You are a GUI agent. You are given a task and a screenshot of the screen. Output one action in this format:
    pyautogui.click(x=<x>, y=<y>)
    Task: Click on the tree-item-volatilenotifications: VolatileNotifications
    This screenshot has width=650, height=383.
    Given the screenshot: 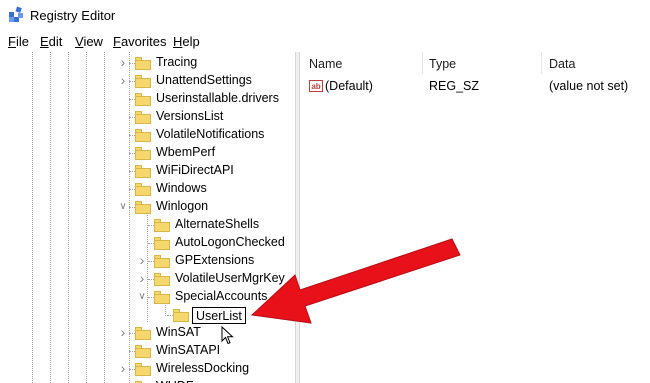 What is the action you would take?
    pyautogui.click(x=147, y=135)
    